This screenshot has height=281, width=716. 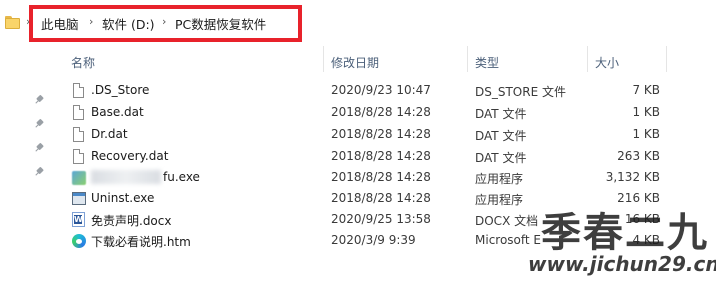 I want to click on file-row: Base.dat 2018/8/28 14:28 DAT 文件 1 KB, so click(x=358, y=112).